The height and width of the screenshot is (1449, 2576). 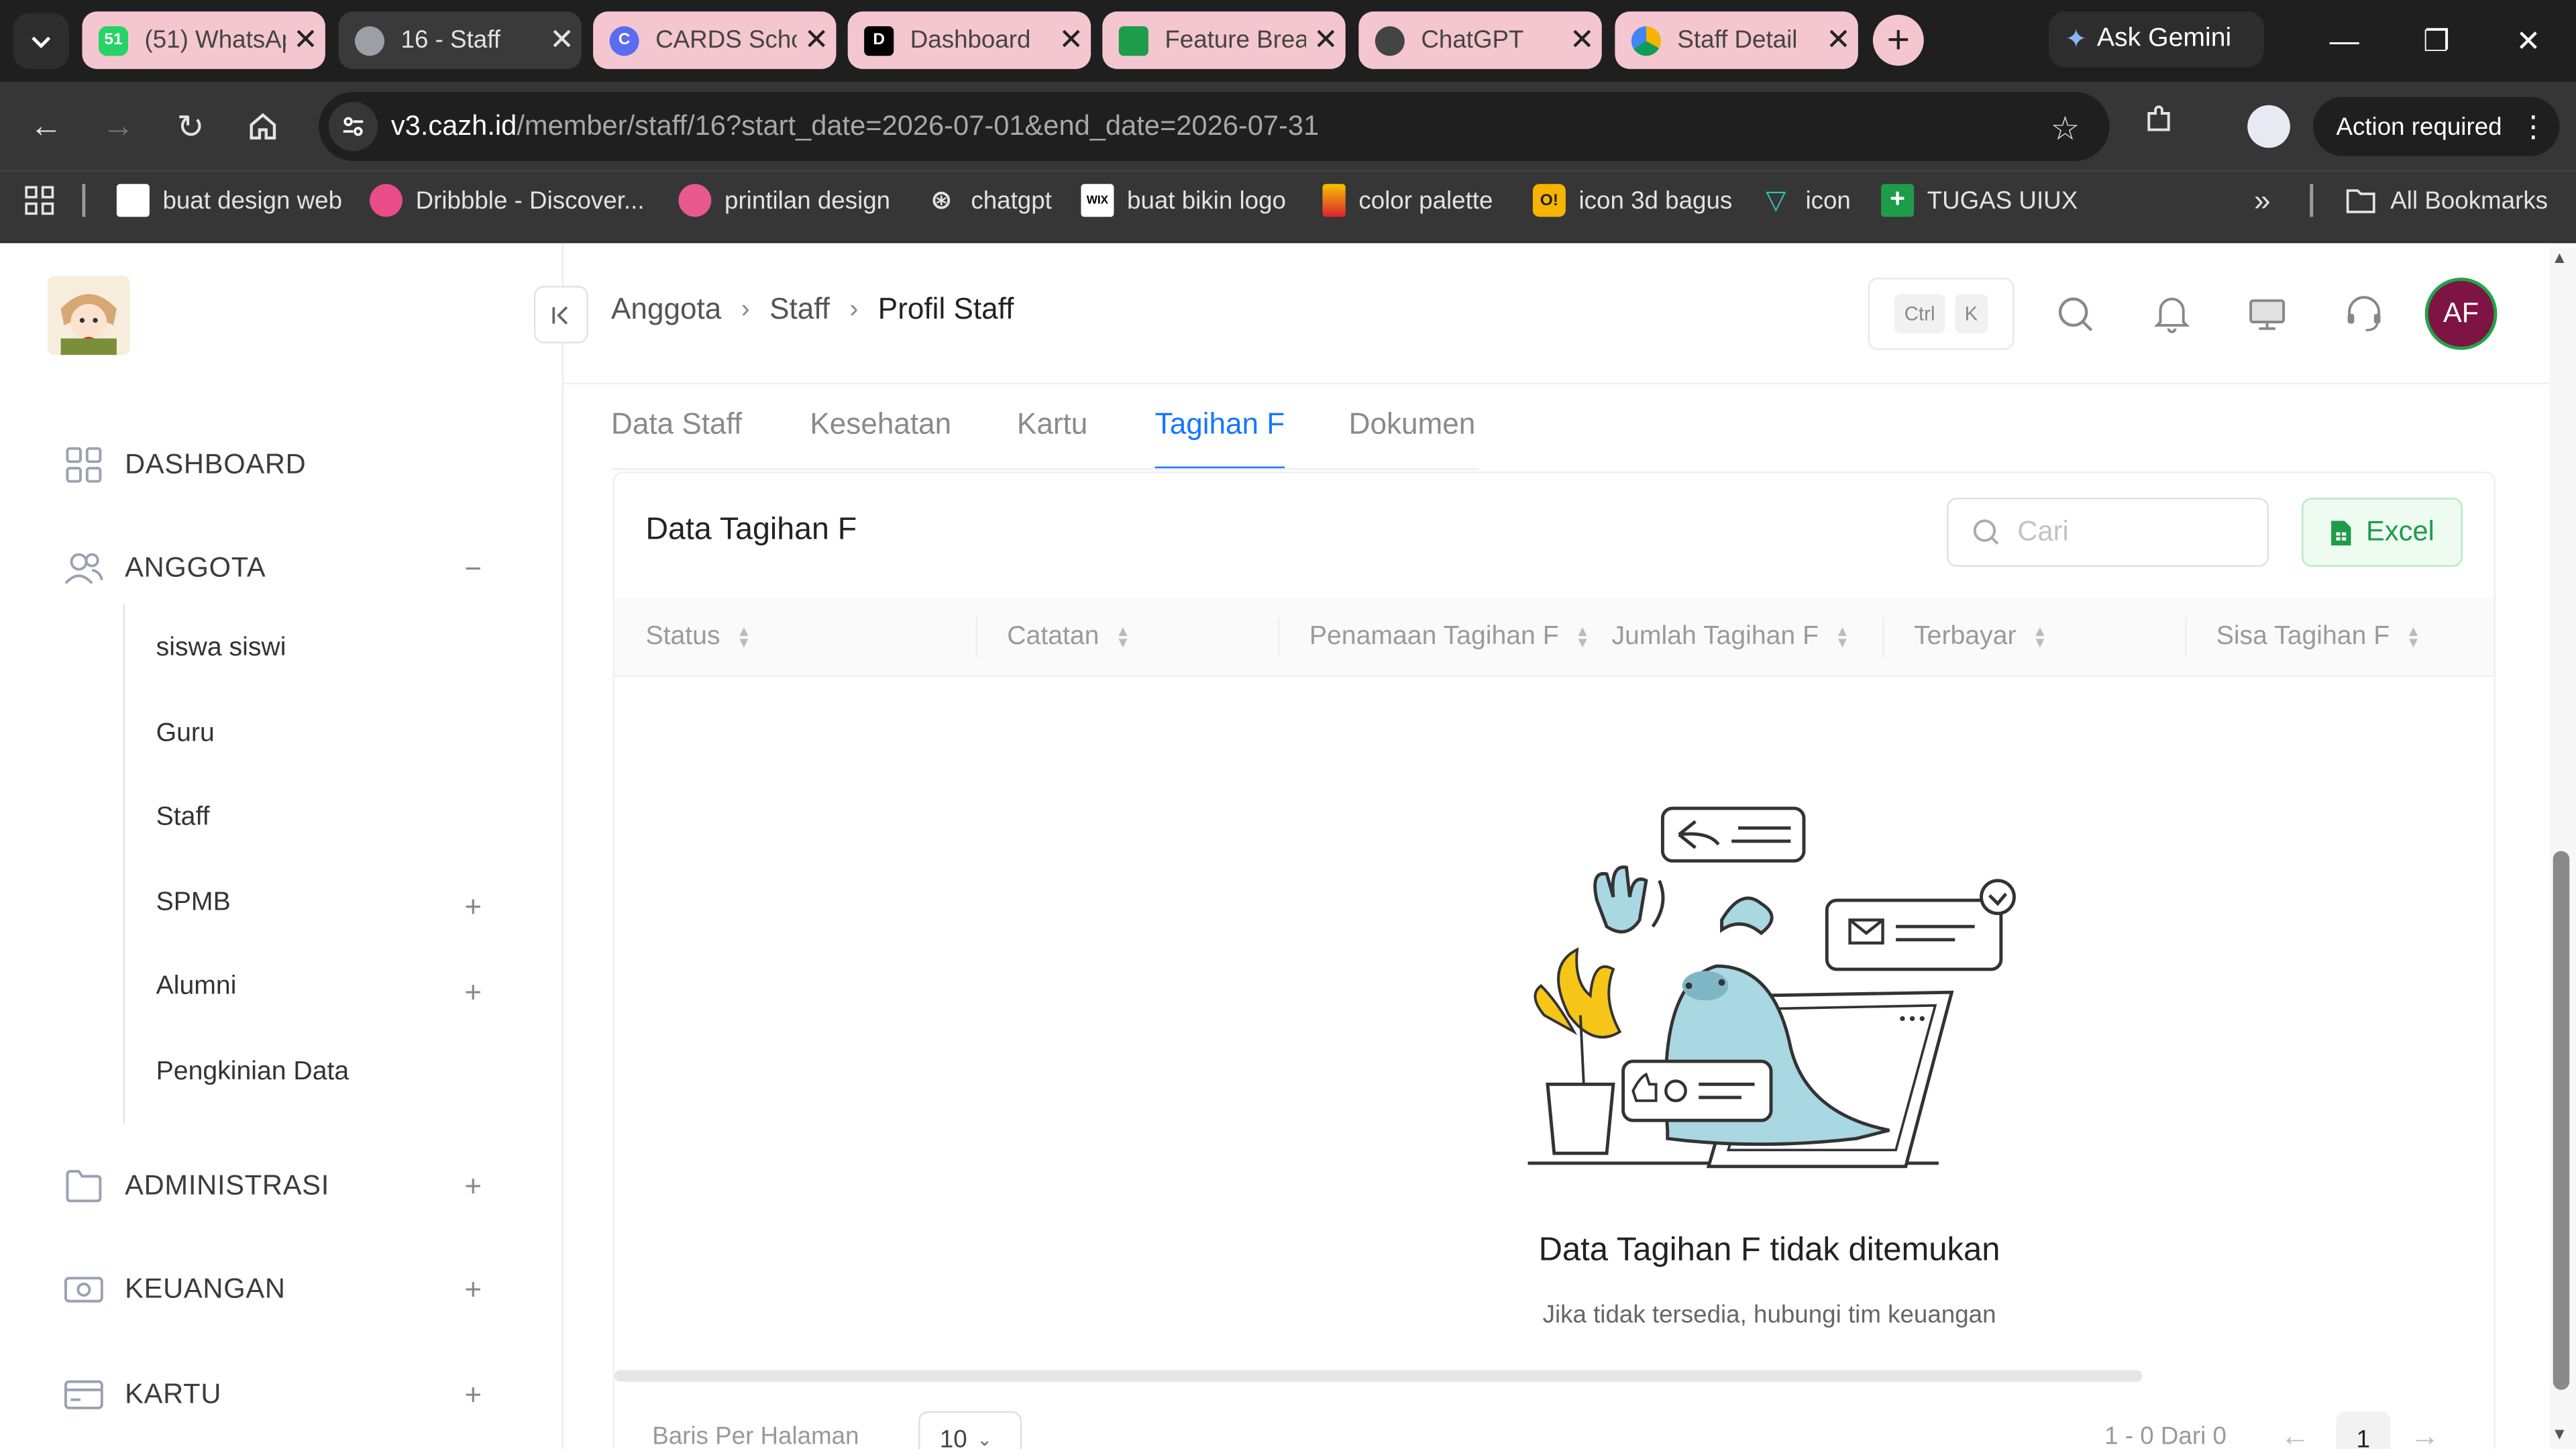 I want to click on reload-icon: ↻, so click(x=190, y=127).